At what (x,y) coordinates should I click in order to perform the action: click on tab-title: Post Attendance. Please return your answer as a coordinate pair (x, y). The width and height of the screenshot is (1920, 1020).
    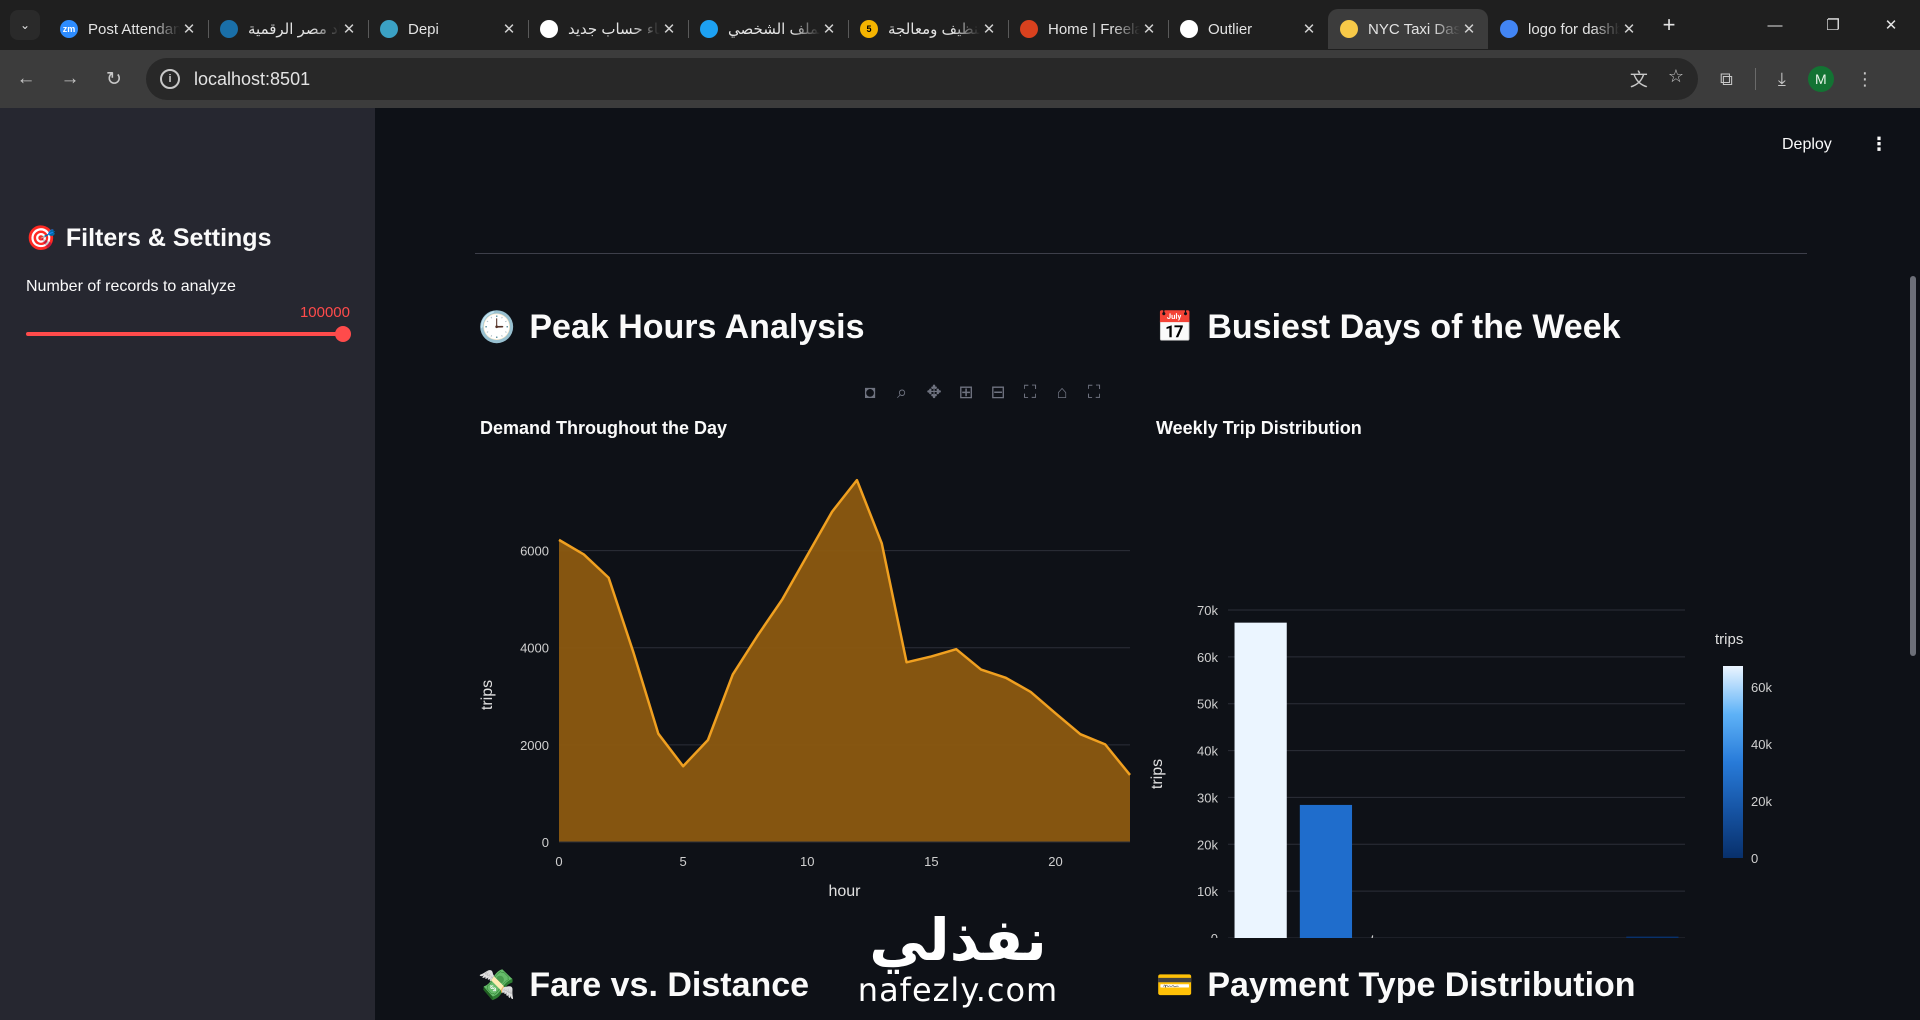
    Looking at the image, I should click on (134, 29).